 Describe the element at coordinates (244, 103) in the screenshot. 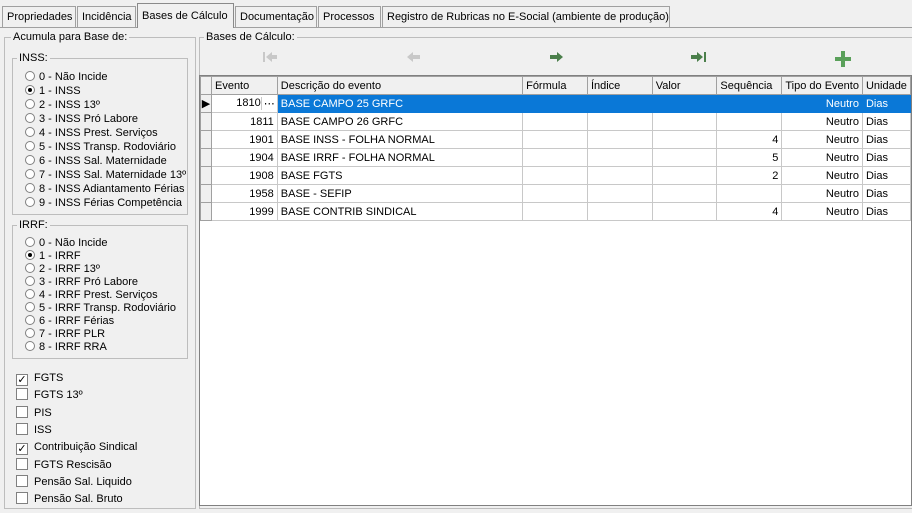

I see `cell-evento: ⋯ 1810` at that location.